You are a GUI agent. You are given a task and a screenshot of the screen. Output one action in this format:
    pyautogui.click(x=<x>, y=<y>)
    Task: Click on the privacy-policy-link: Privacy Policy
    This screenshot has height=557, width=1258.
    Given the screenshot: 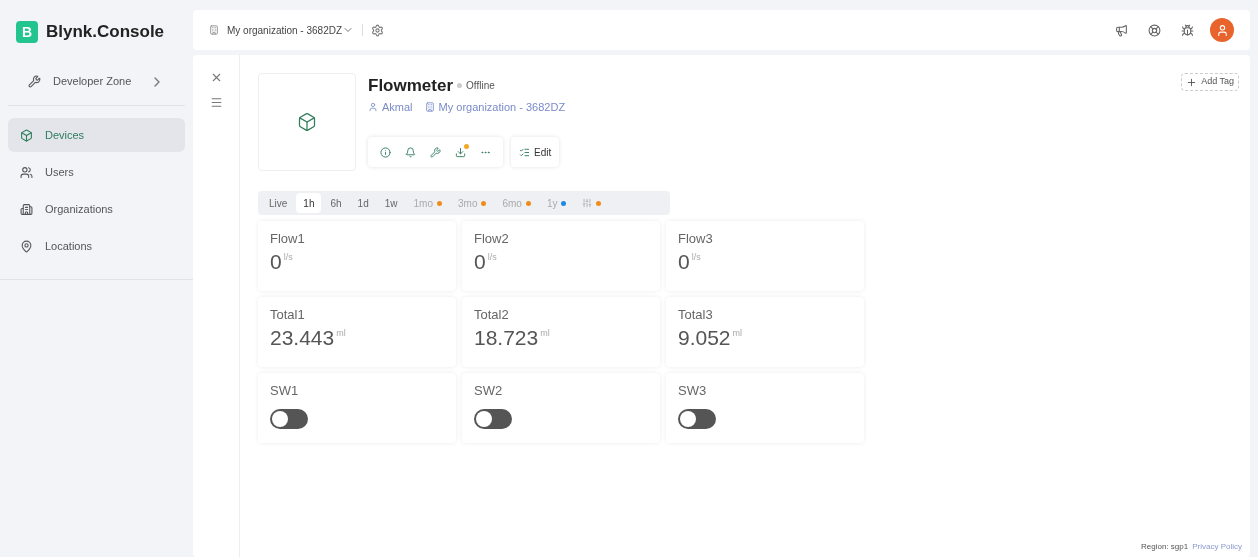 What is the action you would take?
    pyautogui.click(x=1217, y=547)
    